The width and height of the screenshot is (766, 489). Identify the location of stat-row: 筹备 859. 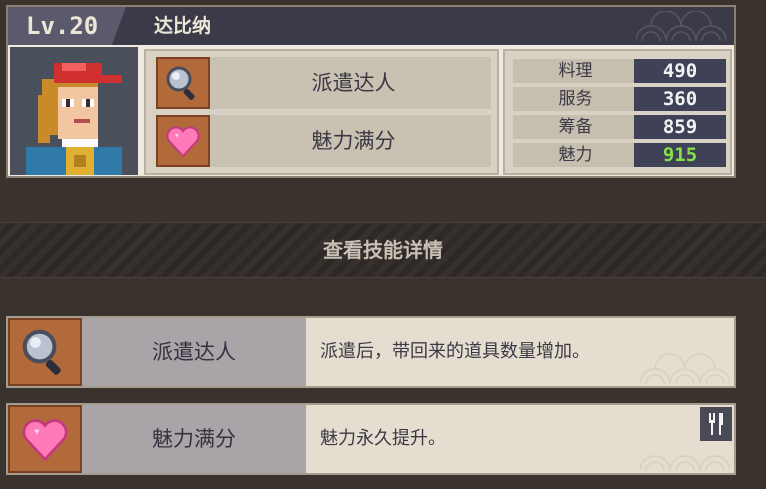
(619, 127).